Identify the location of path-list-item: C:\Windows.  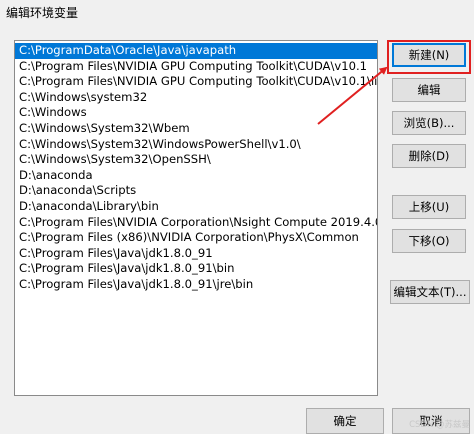
(196, 113).